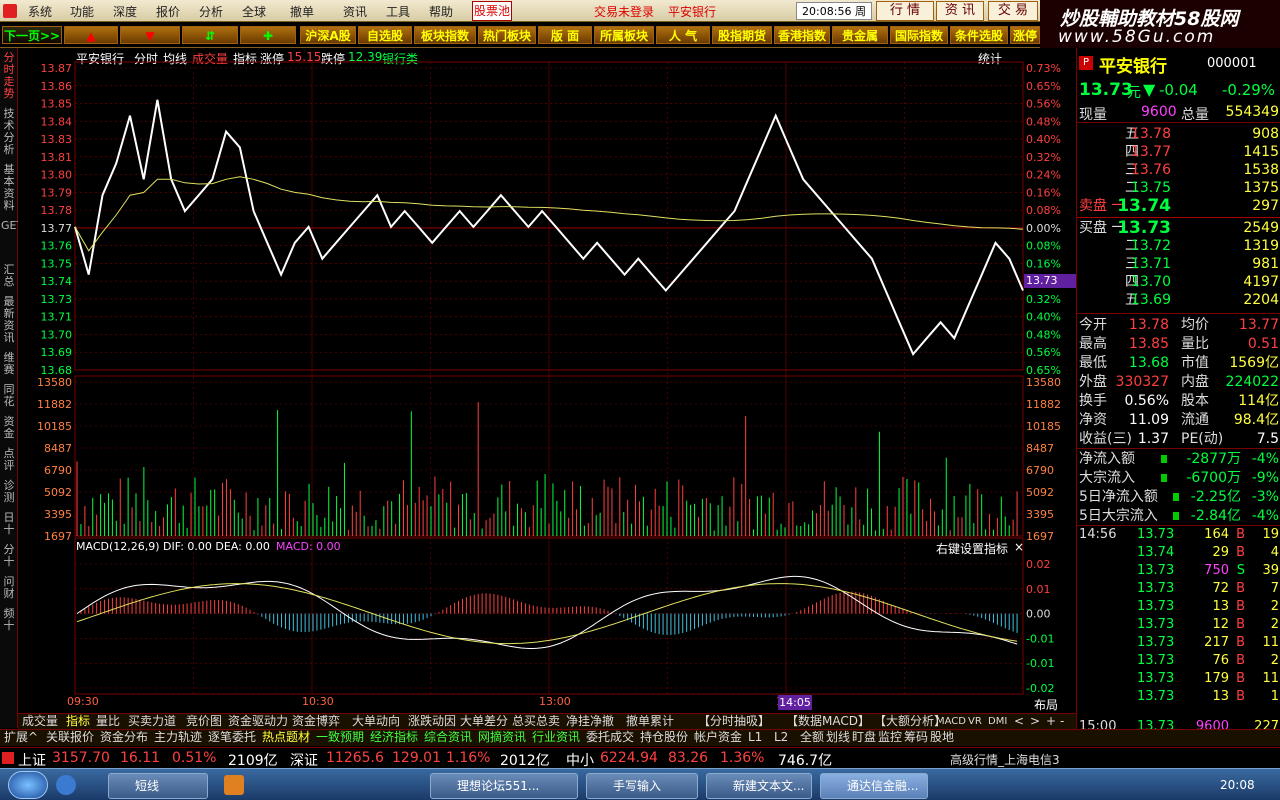 The height and width of the screenshot is (800, 1280). Describe the element at coordinates (448, 737) in the screenshot. I see `ext-tab-8: 综合资讯` at that location.